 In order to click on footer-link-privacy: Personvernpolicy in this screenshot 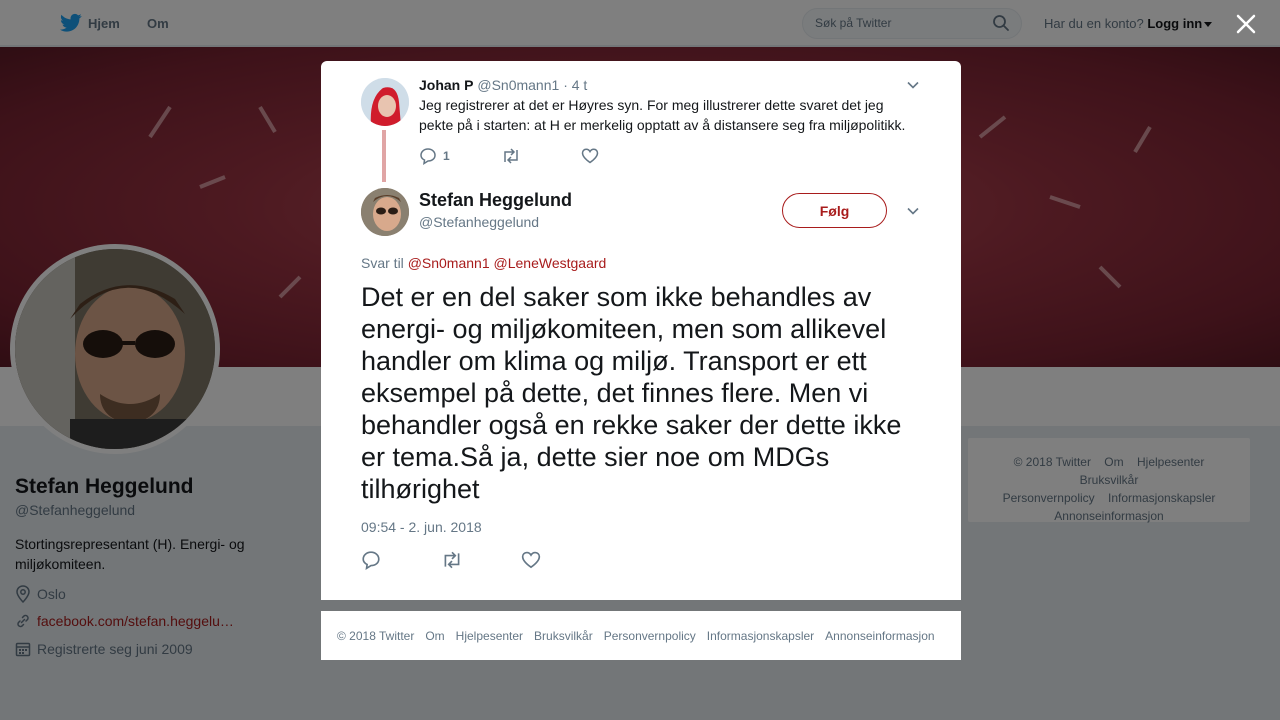, I will do `click(650, 636)`.